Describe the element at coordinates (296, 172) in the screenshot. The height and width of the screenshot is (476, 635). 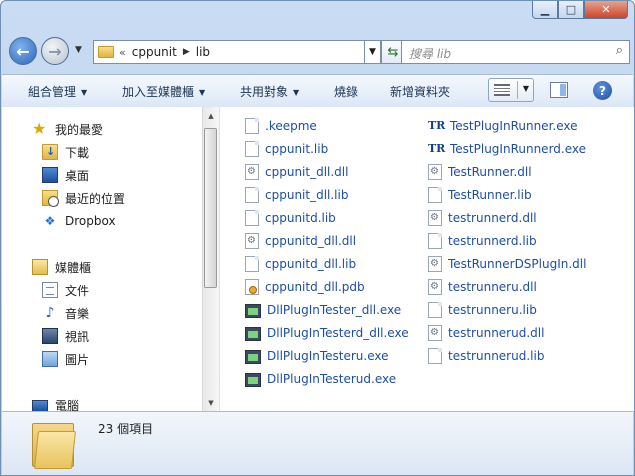
I see `file-item: cppunit_dll.dll` at that location.